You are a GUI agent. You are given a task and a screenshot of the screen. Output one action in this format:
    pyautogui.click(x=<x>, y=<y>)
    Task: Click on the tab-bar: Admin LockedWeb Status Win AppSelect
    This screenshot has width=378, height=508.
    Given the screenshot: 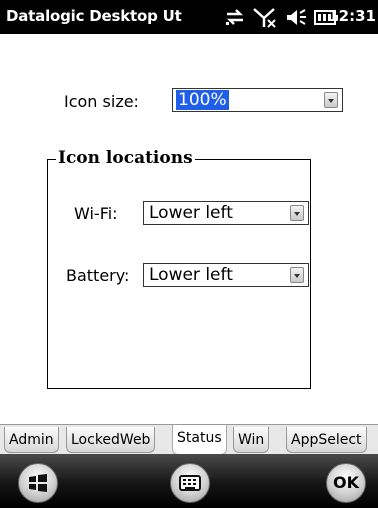 What is the action you would take?
    pyautogui.click(x=189, y=439)
    